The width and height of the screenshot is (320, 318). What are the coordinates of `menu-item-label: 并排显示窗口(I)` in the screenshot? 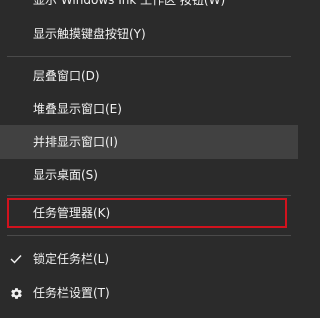 It's located at (75, 142).